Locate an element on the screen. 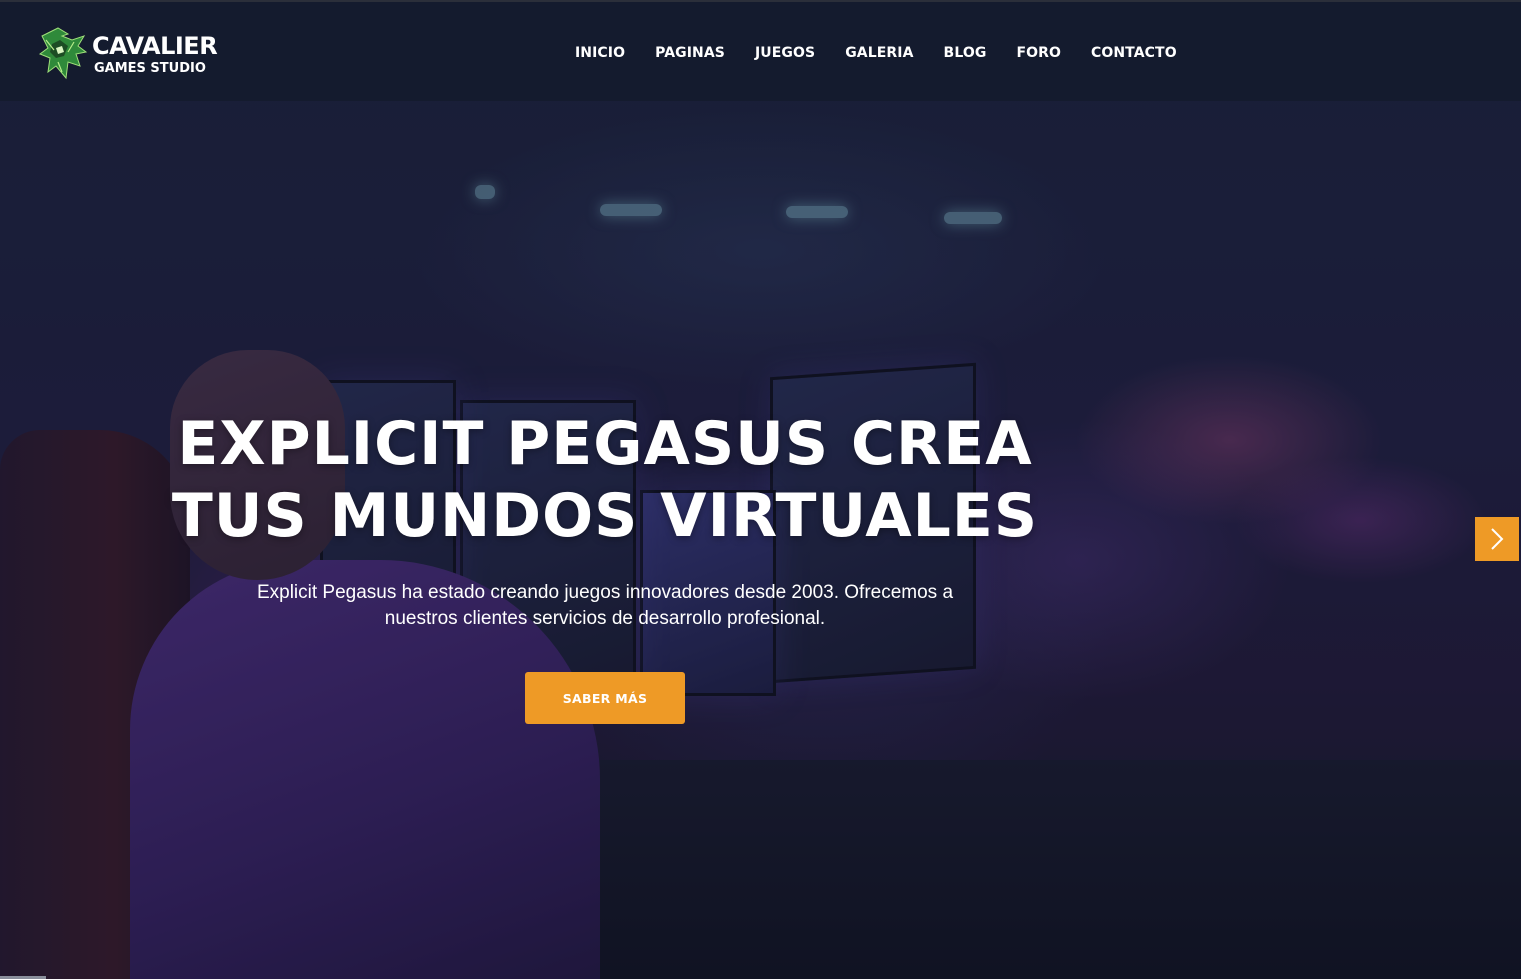 The width and height of the screenshot is (1521, 979). hero-title-line-1: EXPLICIT PEGASUS CREA is located at coordinates (605, 444).